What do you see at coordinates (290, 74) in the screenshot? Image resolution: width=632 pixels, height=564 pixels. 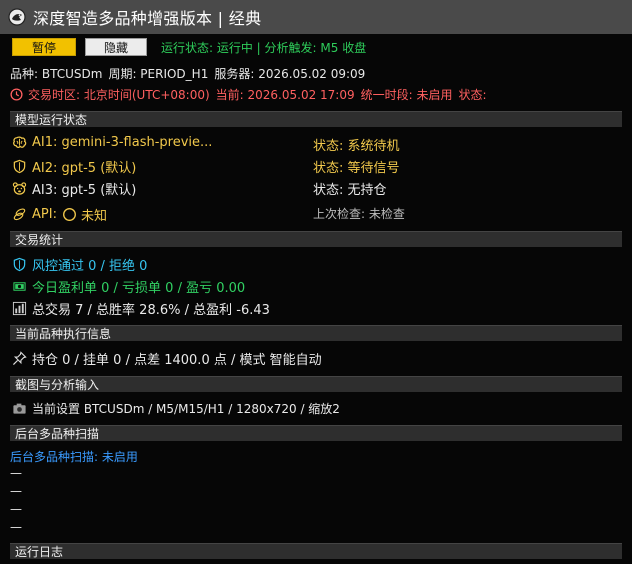 I see `server-time-label: 服务器: 2026.05.02 09:09` at bounding box center [290, 74].